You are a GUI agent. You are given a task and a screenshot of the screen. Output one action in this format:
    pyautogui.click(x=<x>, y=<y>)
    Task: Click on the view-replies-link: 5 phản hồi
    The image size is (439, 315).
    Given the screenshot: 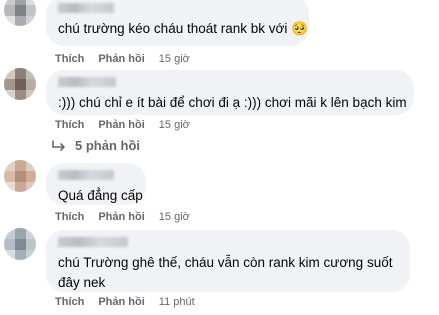 What is the action you would take?
    pyautogui.click(x=95, y=145)
    